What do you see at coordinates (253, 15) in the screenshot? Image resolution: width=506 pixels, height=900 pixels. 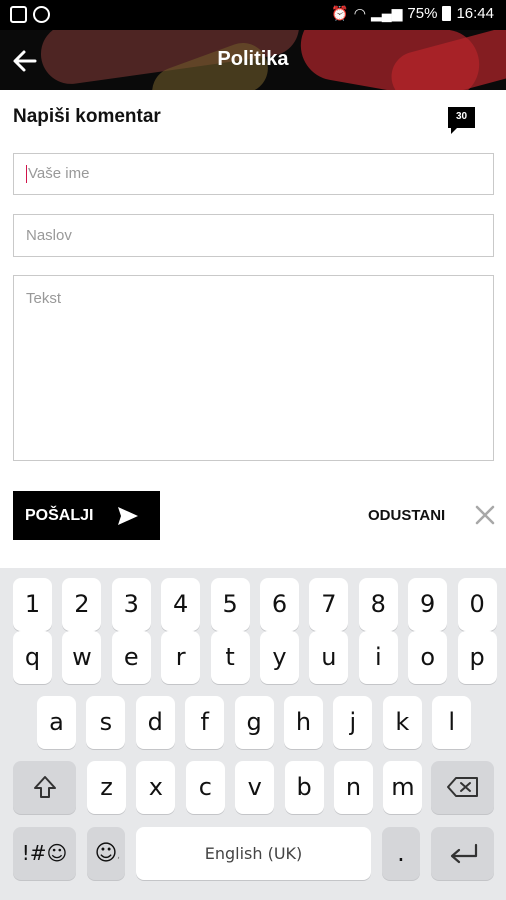 I see `status-bar: ⏰ ◠ ▂▄▆ 75% 16:44` at bounding box center [253, 15].